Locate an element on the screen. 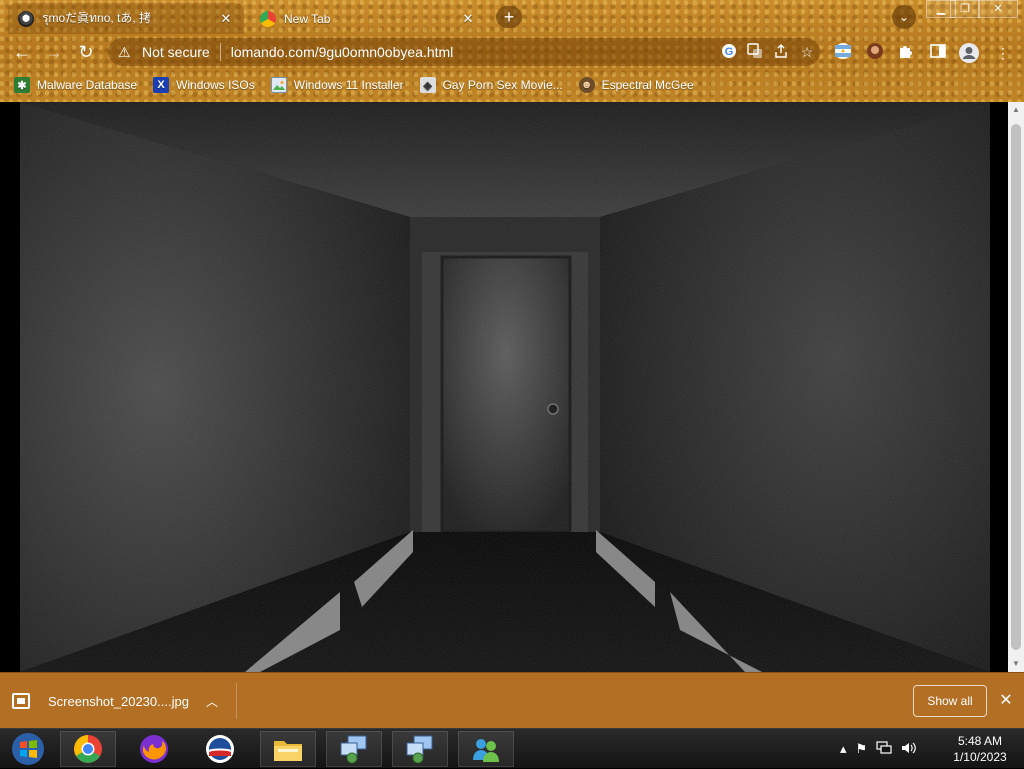  bookmark-espectral-mcgee: ☻ Espectral McGee is located at coordinates (636, 85).